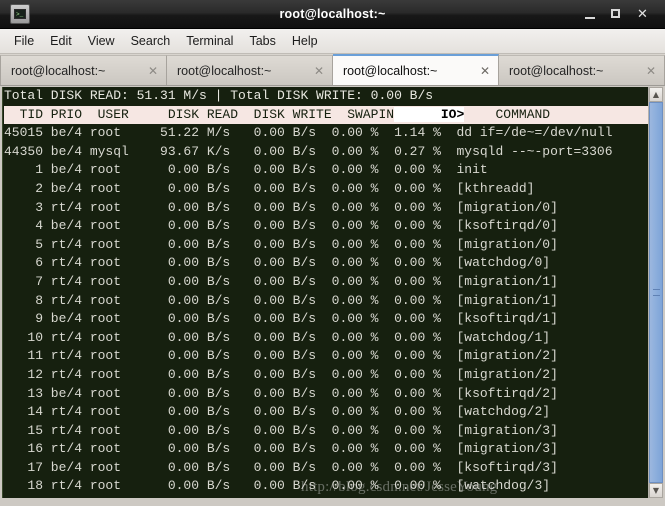 The height and width of the screenshot is (506, 665). I want to click on titlebar: >_ root@localhost:~ ✕, so click(332, 14).